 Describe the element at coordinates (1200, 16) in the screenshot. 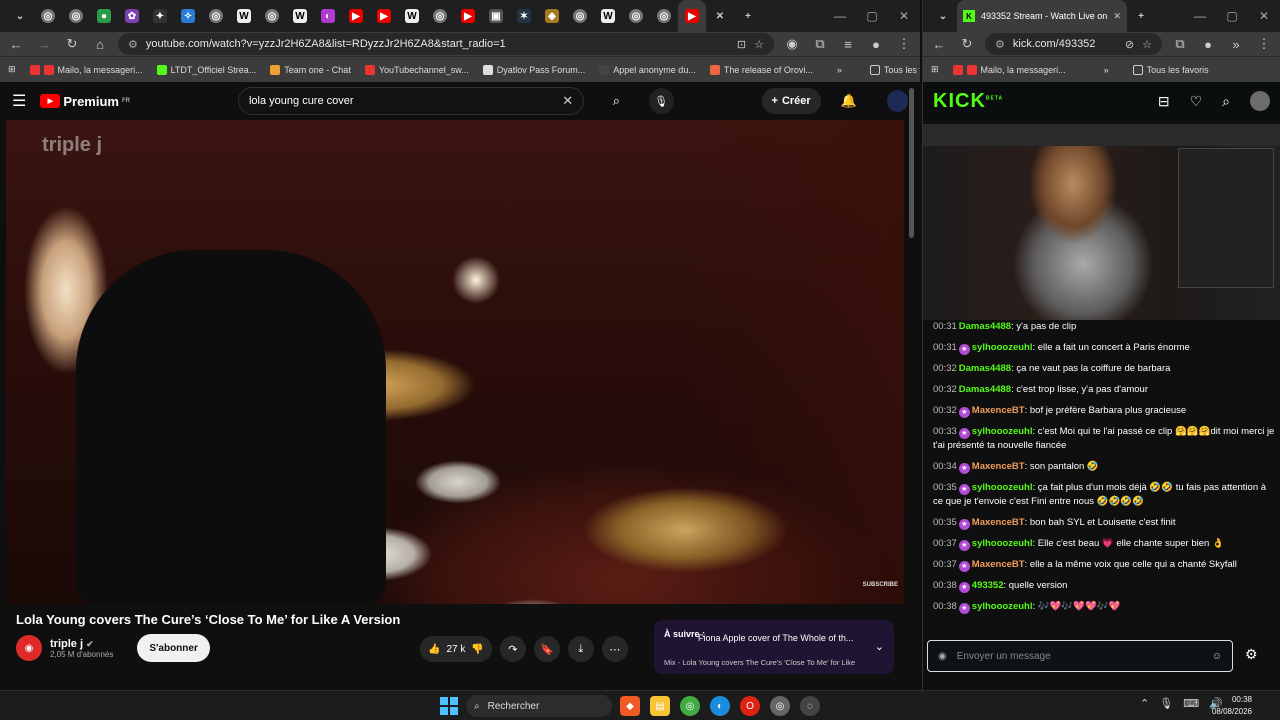

I see `minimize-icon: —` at that location.